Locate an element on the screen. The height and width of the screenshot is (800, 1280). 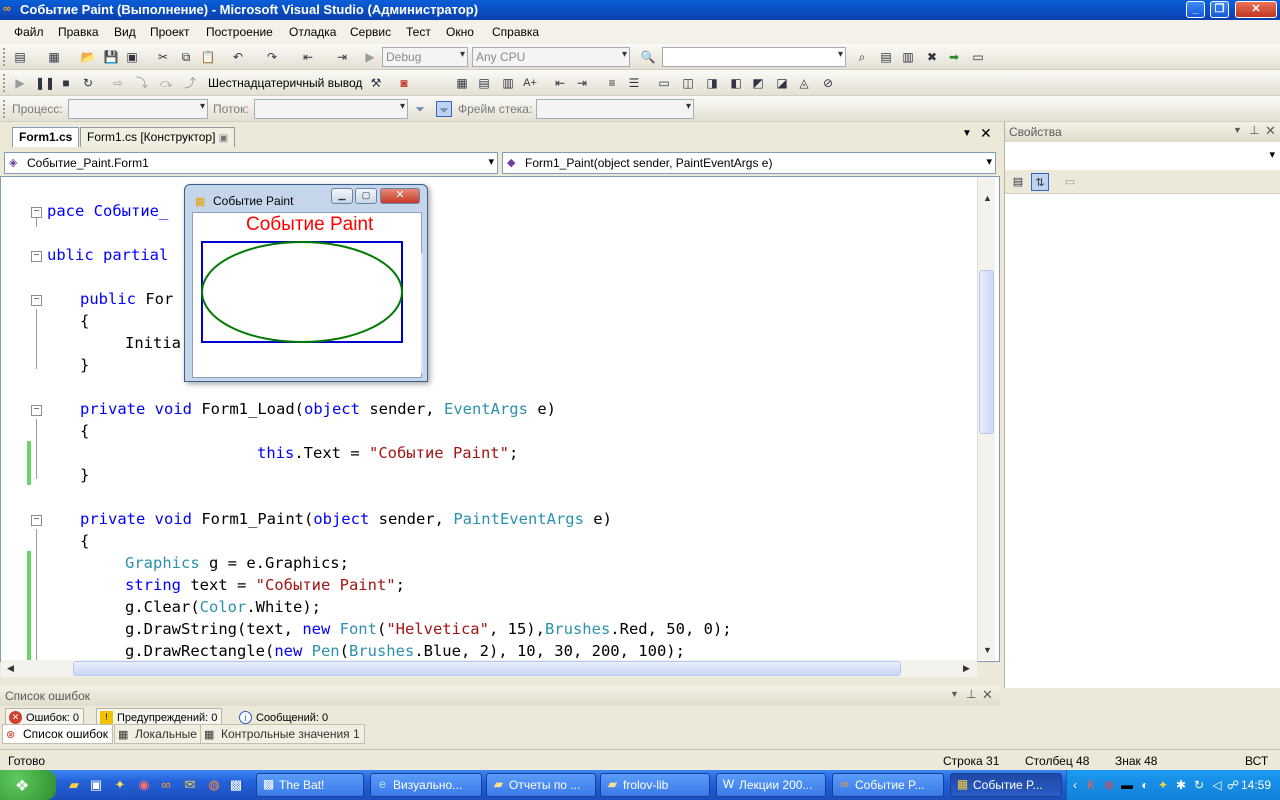
save-all-icon: ▣ is located at coordinates (132, 57).